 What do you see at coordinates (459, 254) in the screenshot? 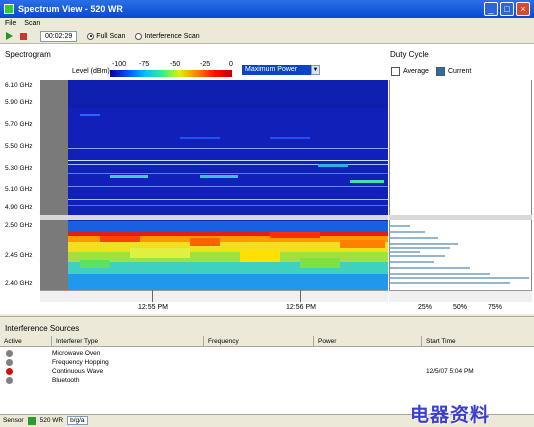
I see `duty-bars` at bounding box center [459, 254].